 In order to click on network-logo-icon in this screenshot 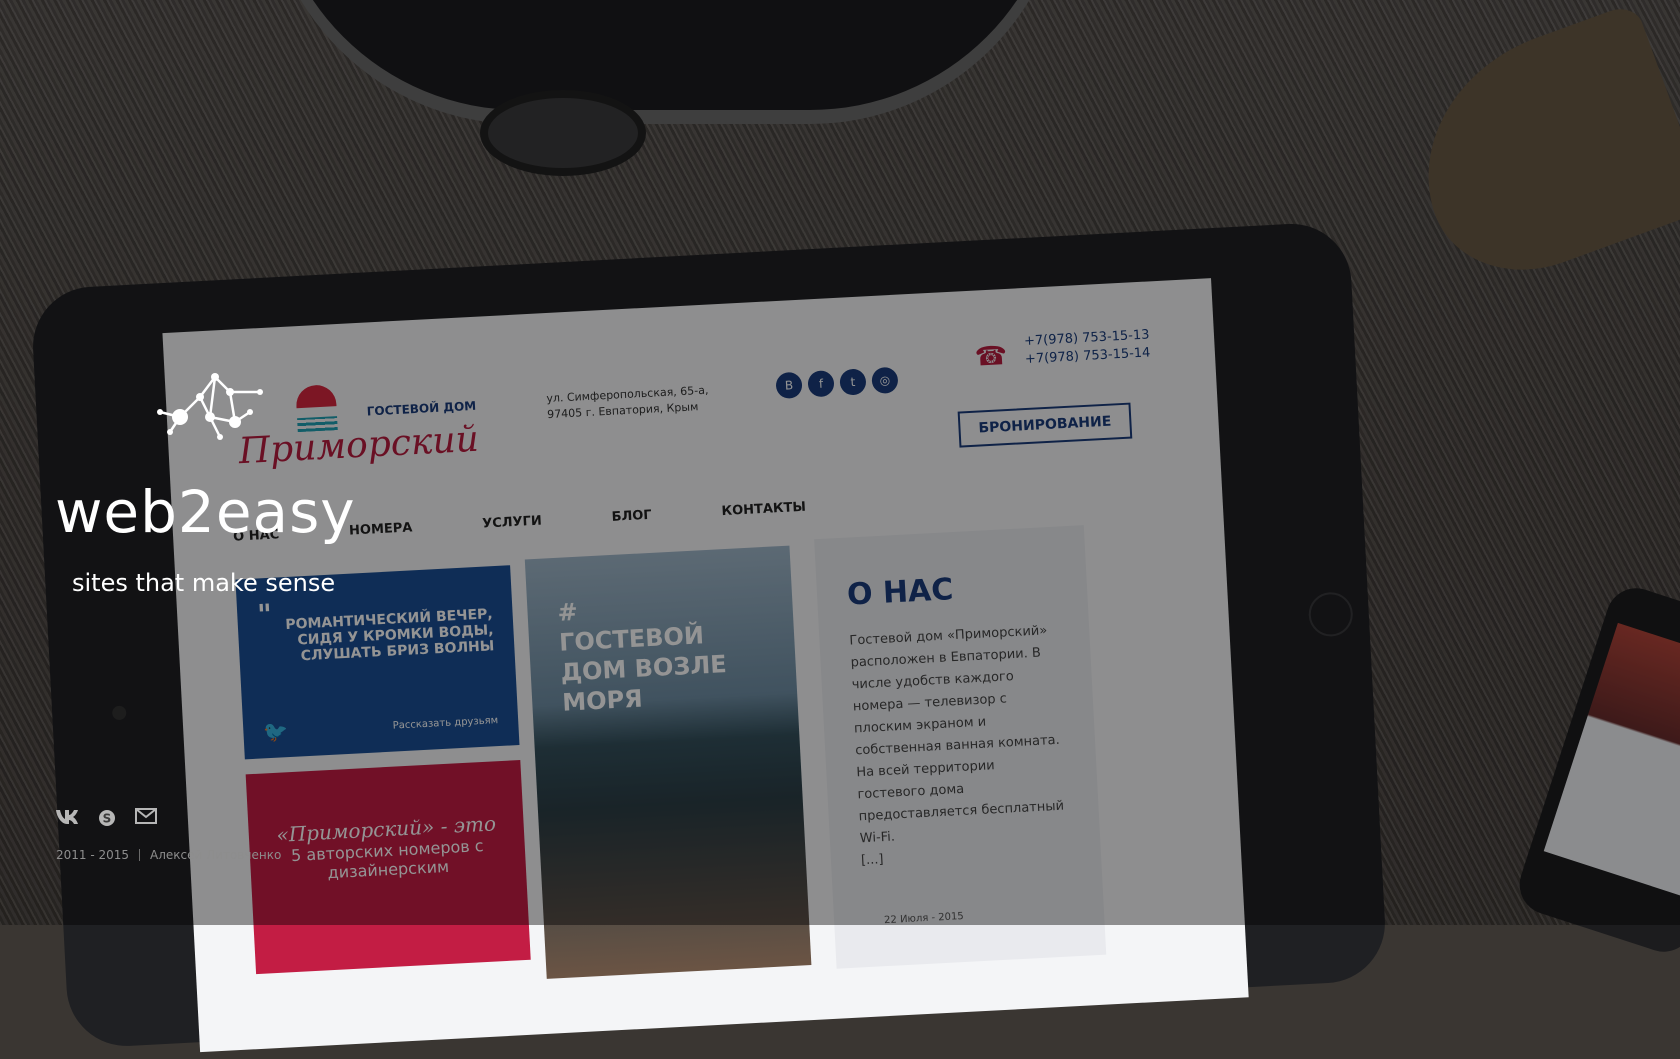, I will do `click(210, 406)`.